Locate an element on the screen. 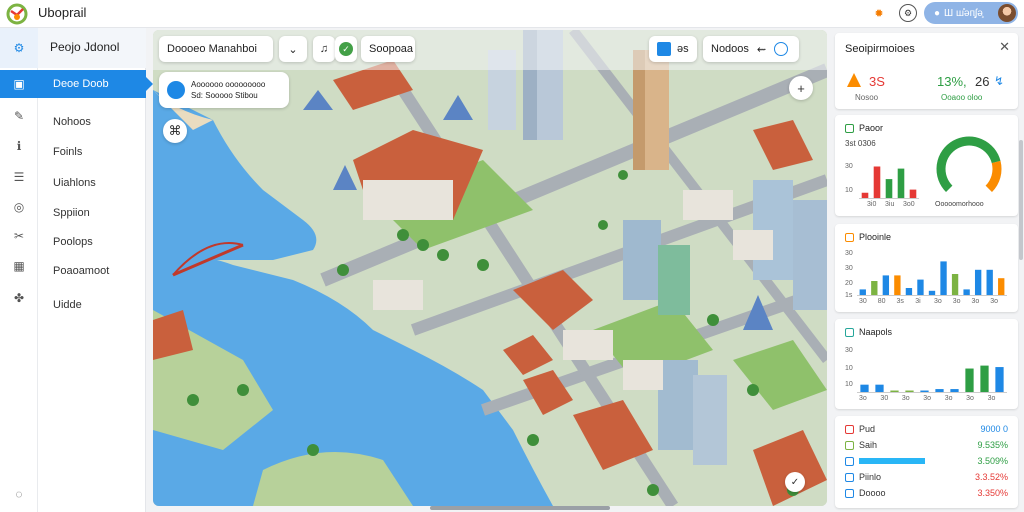 The image size is (1024, 512). gauge-remaining is located at coordinates (993, 176).